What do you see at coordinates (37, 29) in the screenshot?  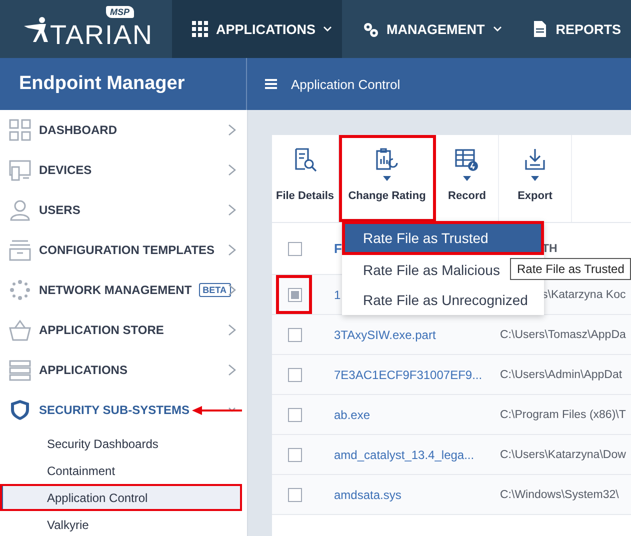 I see `runner-logo-icon` at bounding box center [37, 29].